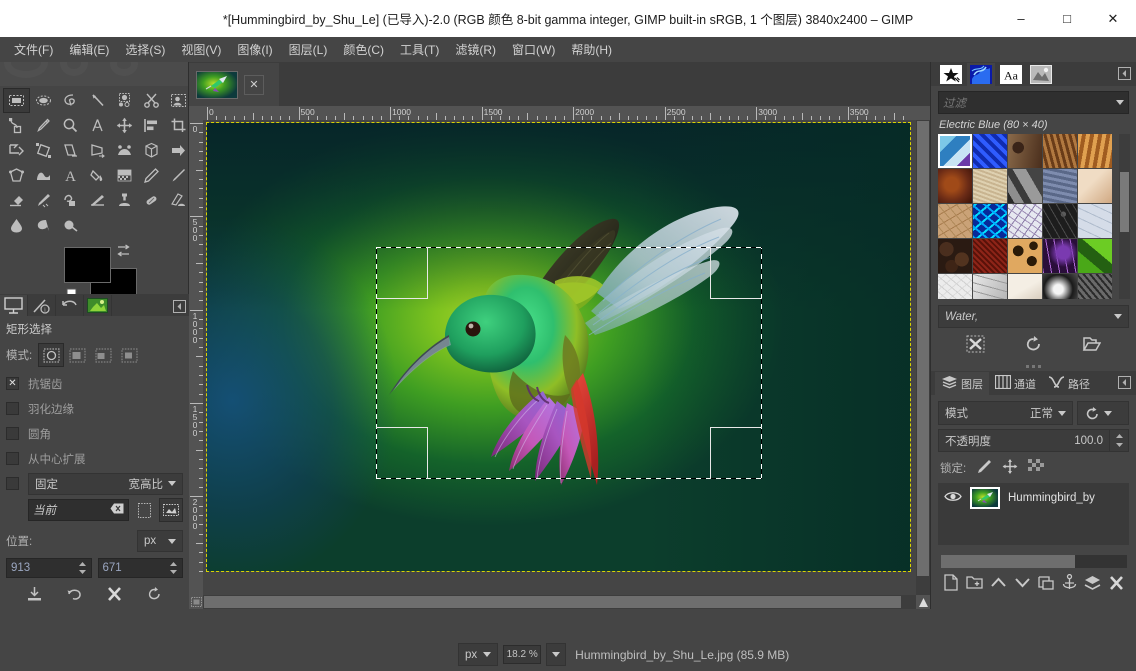 The width and height of the screenshot is (1136, 671). What do you see at coordinates (16, 150) in the screenshot?
I see `rotate-tool` at bounding box center [16, 150].